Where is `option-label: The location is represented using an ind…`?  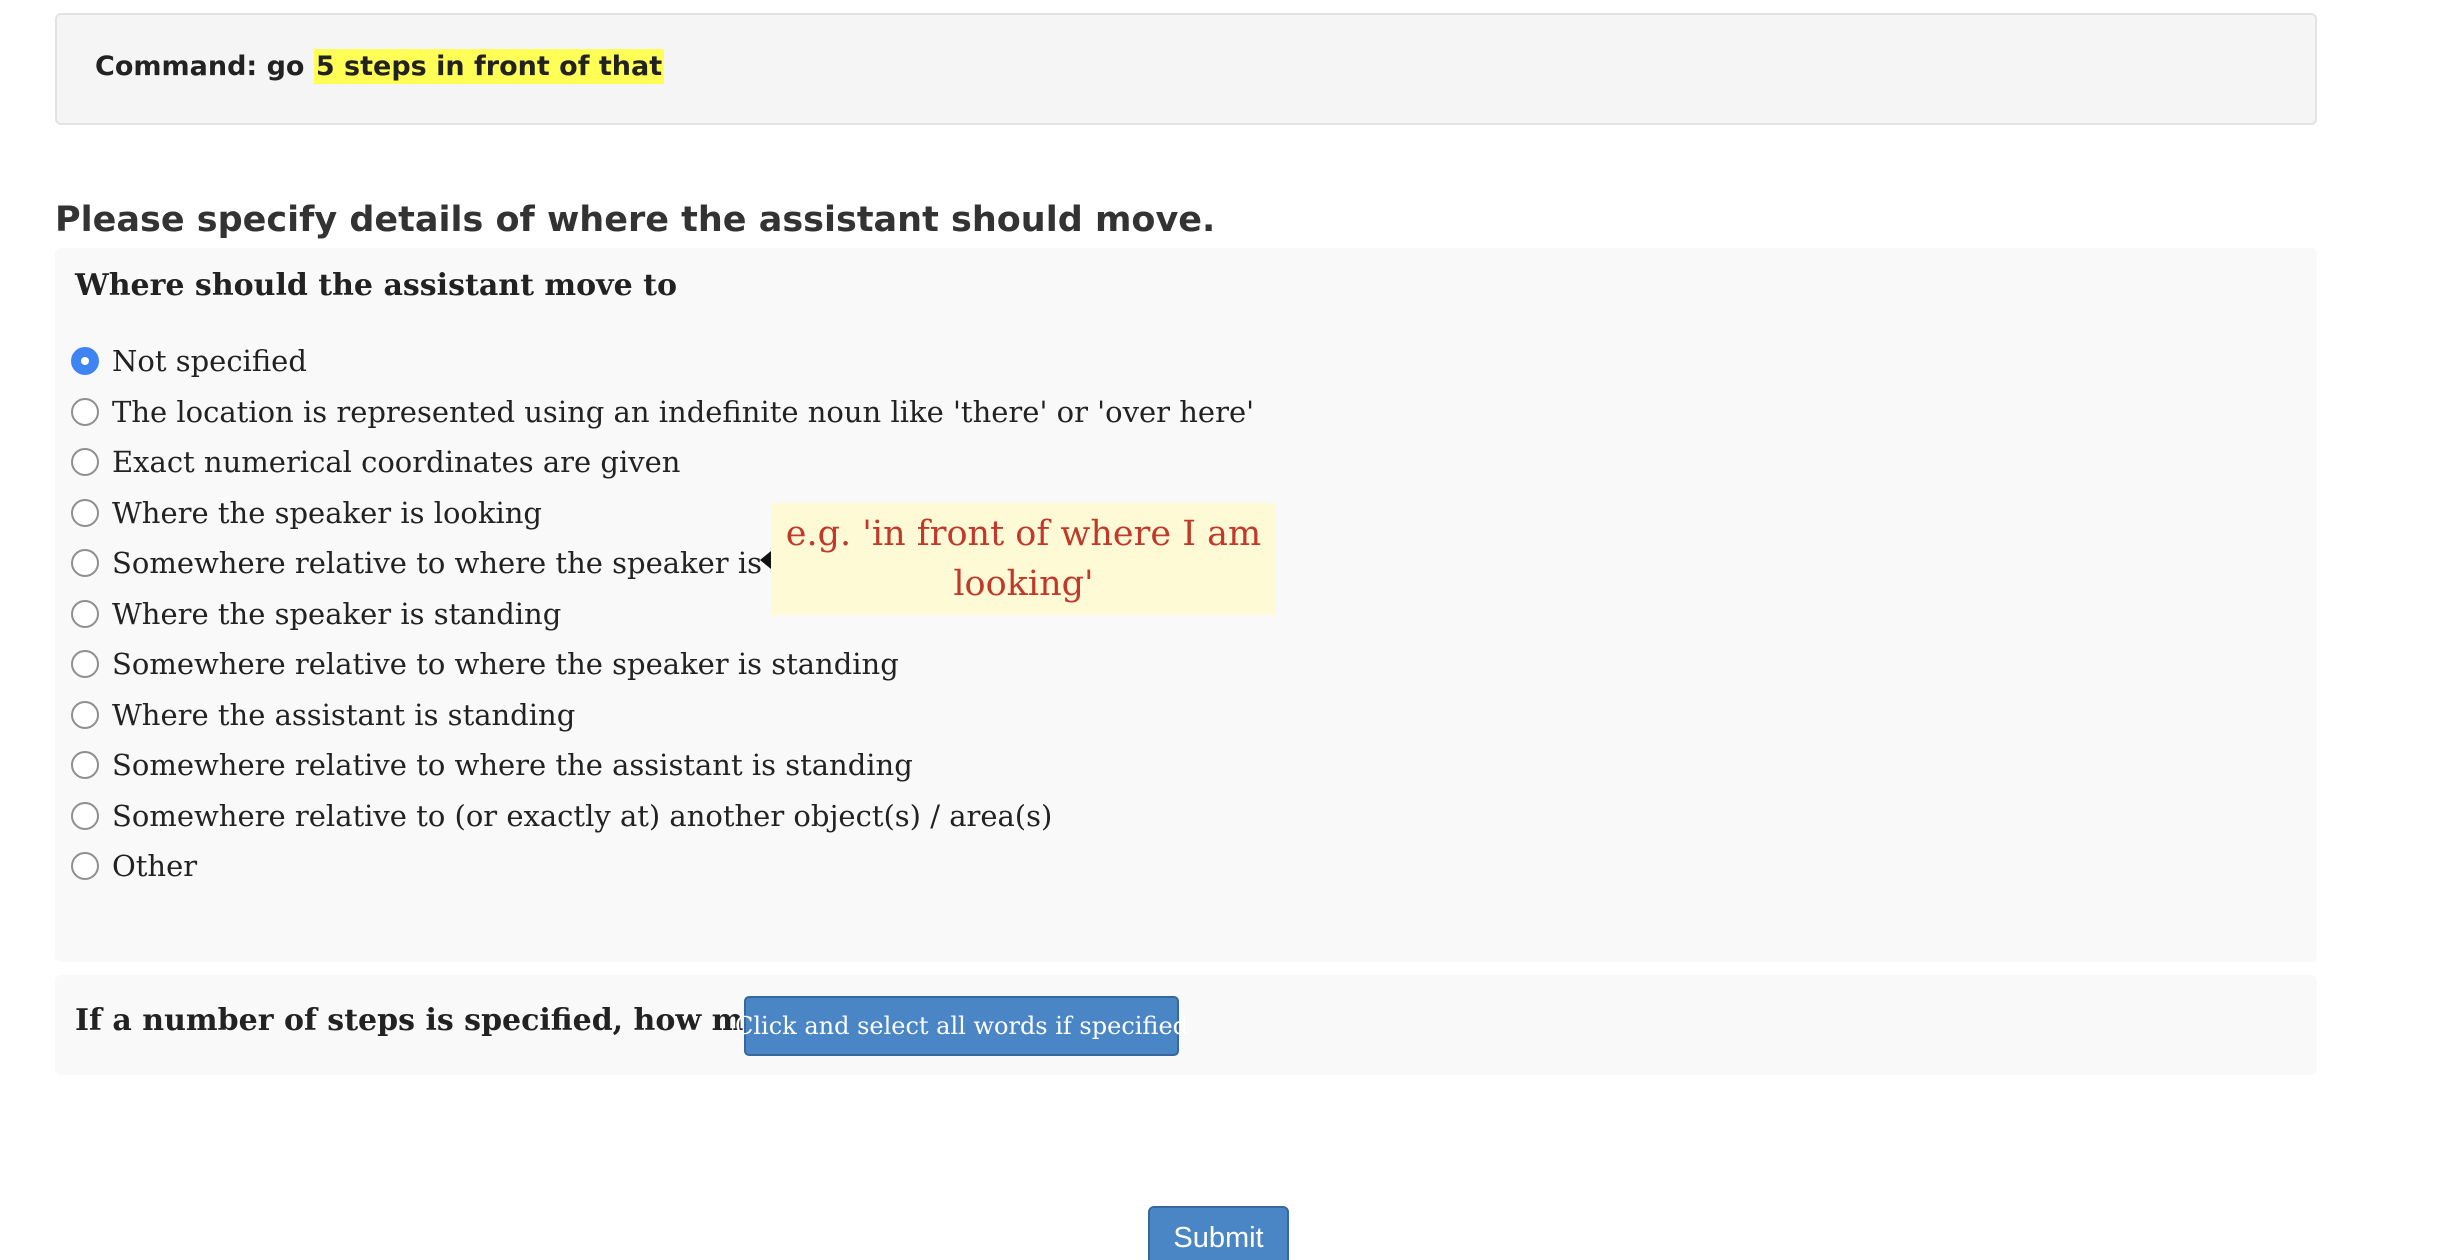
option-label: The location is represented using an ind… is located at coordinates (683, 411).